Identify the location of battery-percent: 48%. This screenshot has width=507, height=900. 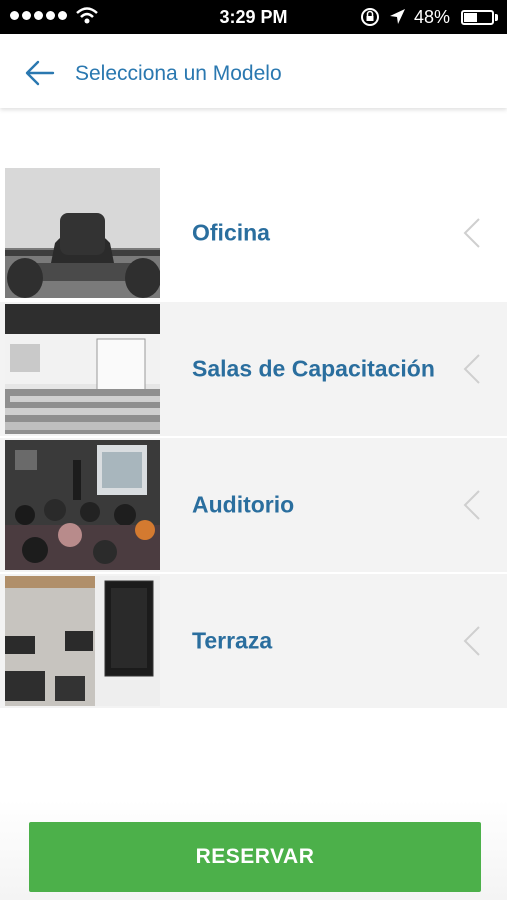
(432, 17).